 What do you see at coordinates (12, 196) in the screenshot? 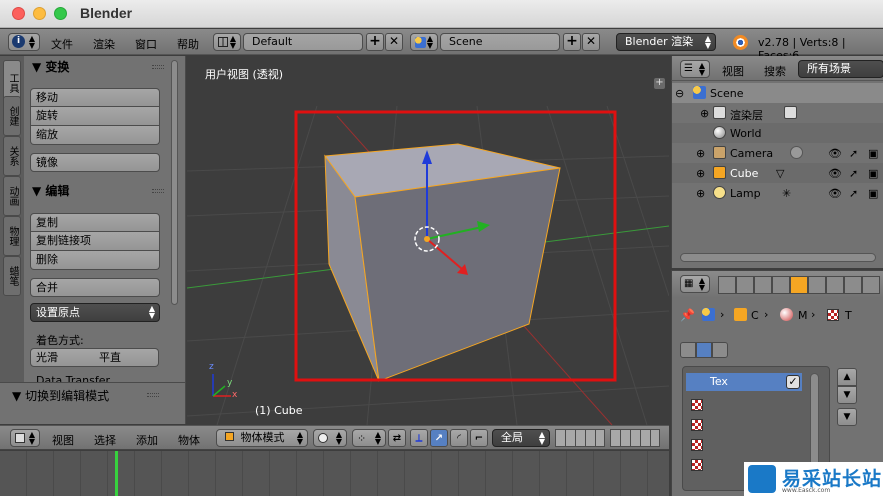
I see `tab-animation: 动画` at bounding box center [12, 196].